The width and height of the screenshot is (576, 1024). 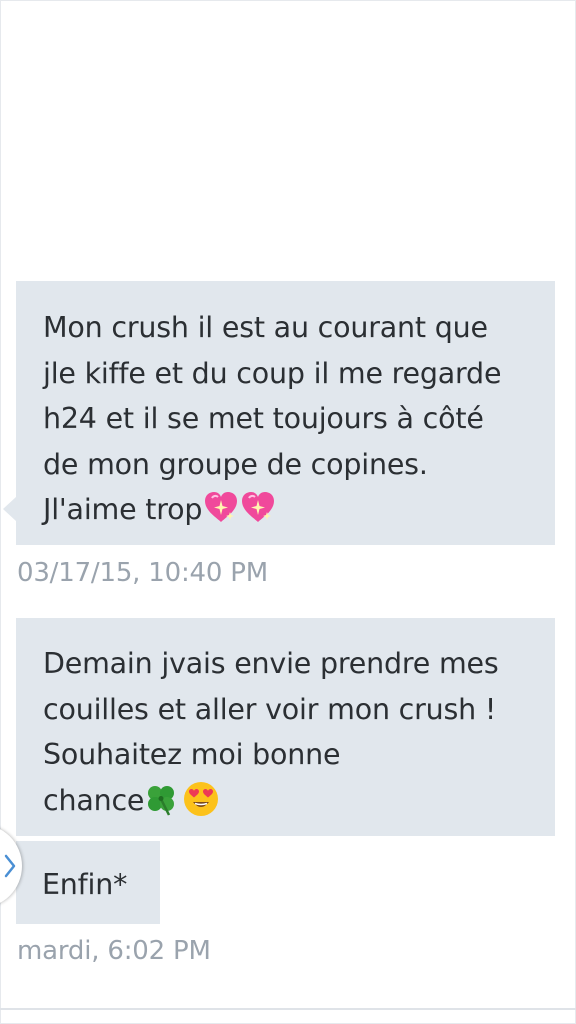 I want to click on message-line: Demain jvais envie prendre mes, so click(x=271, y=663).